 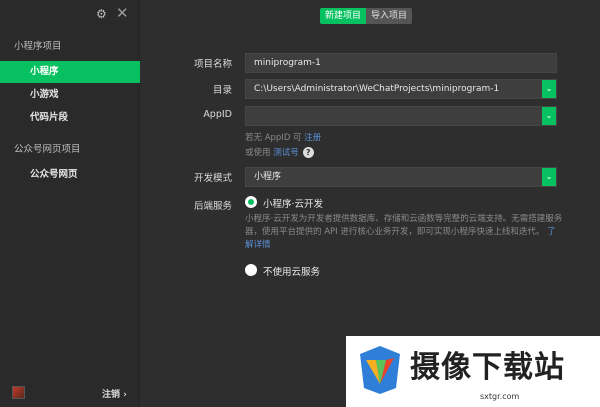 What do you see at coordinates (212, 64) in the screenshot?
I see `project-name-label: 项目名称` at bounding box center [212, 64].